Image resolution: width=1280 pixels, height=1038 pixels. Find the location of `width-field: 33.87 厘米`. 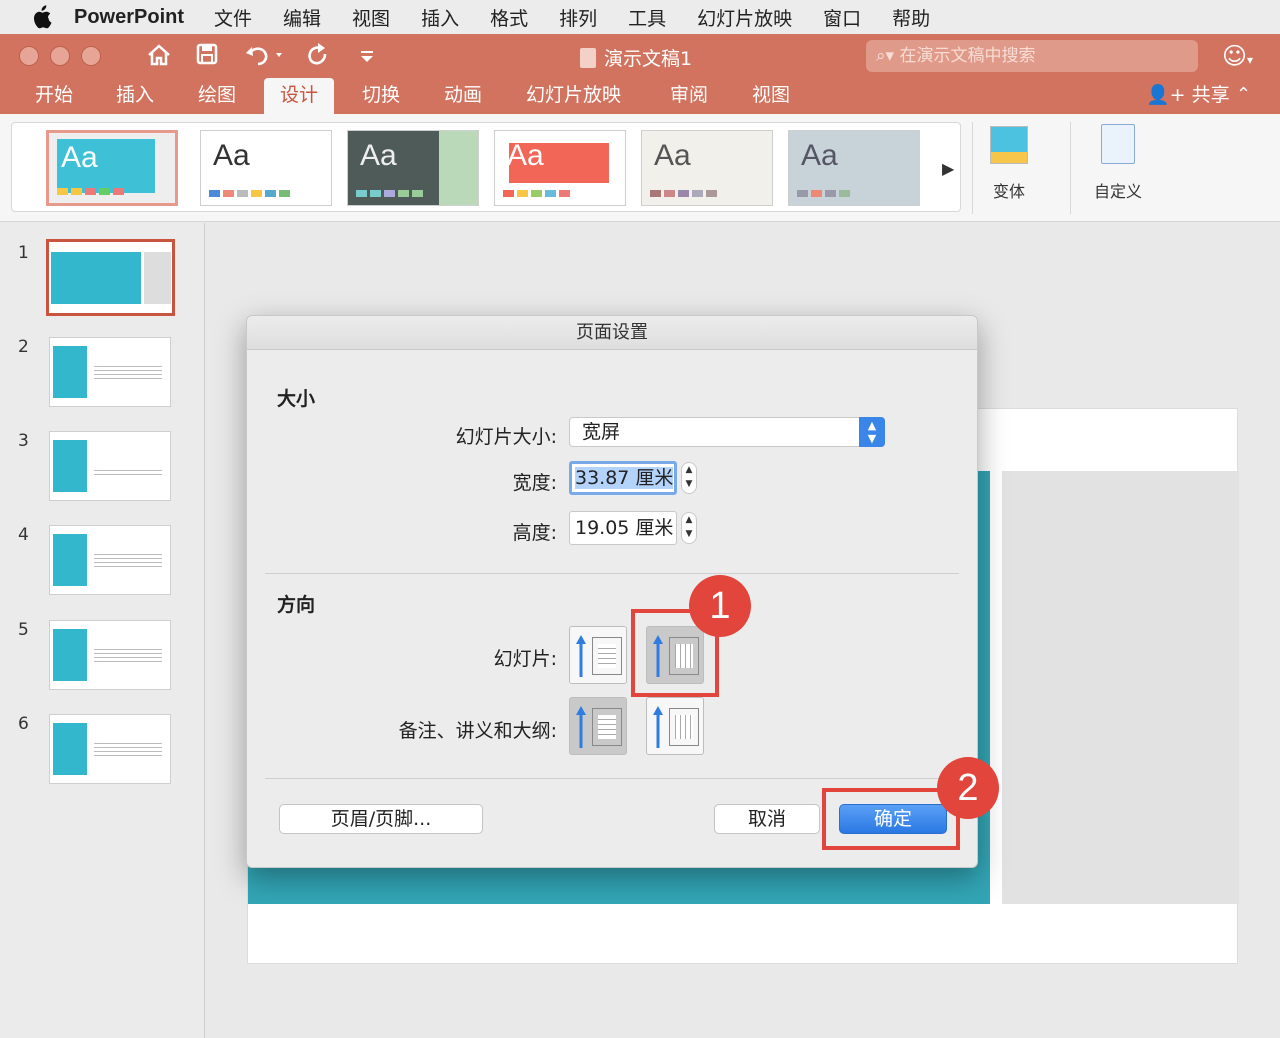

width-field: 33.87 厘米 is located at coordinates (623, 478).